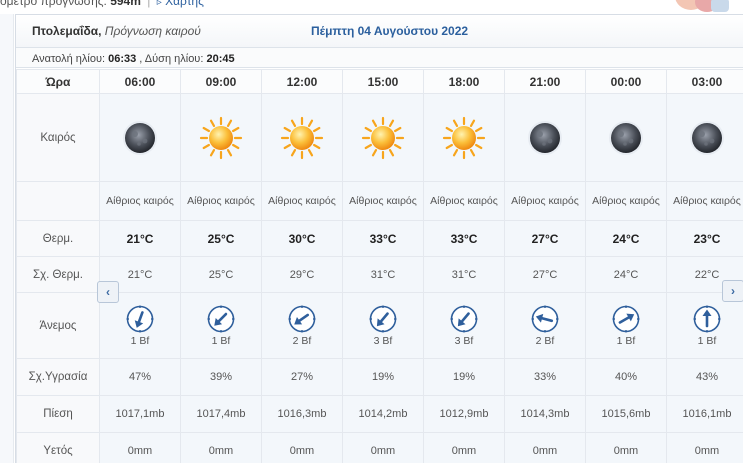 The width and height of the screenshot is (743, 463). I want to click on temperature-value: 27°C, so click(545, 238).